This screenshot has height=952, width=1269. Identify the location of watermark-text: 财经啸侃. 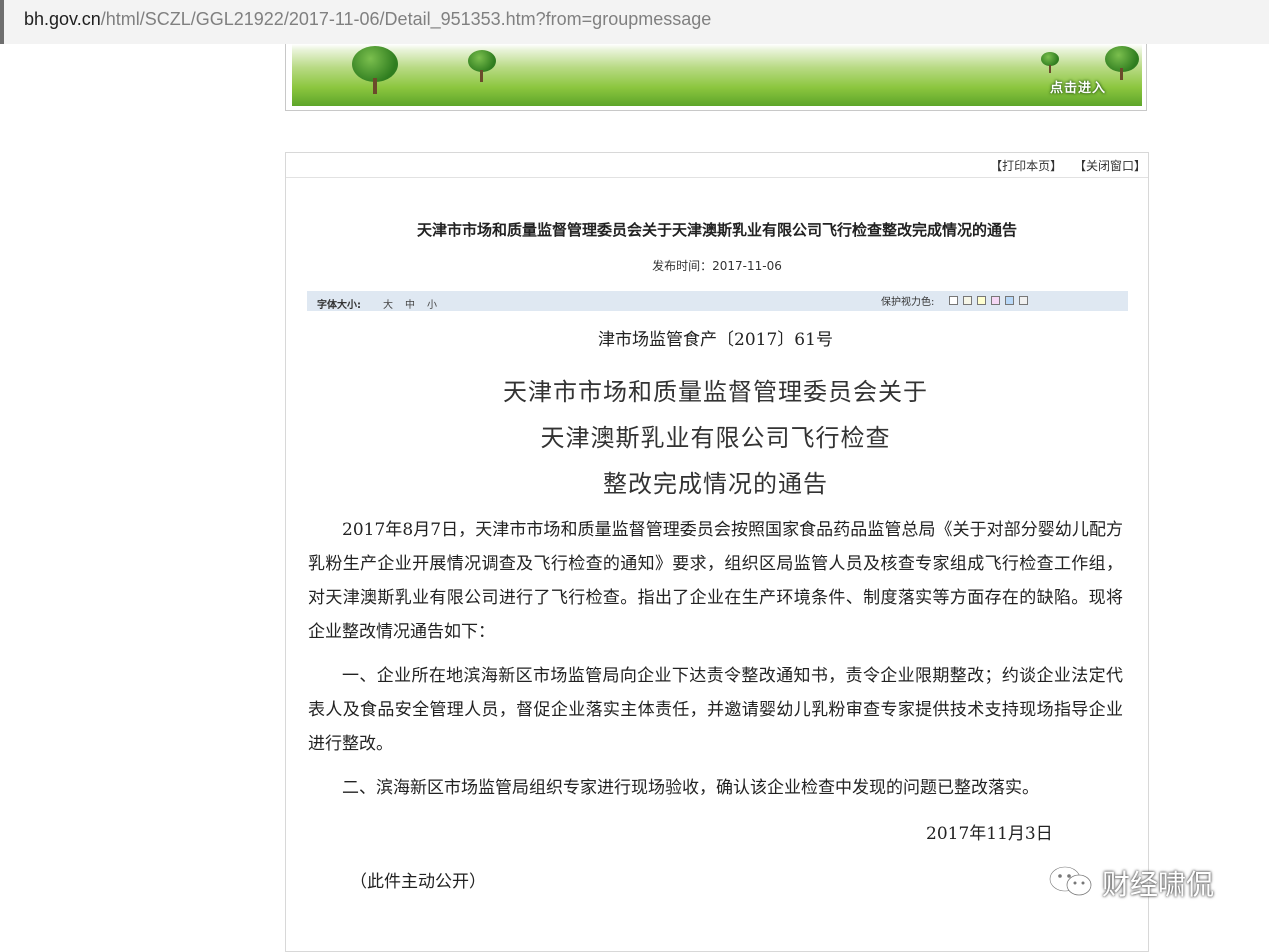
(1158, 884).